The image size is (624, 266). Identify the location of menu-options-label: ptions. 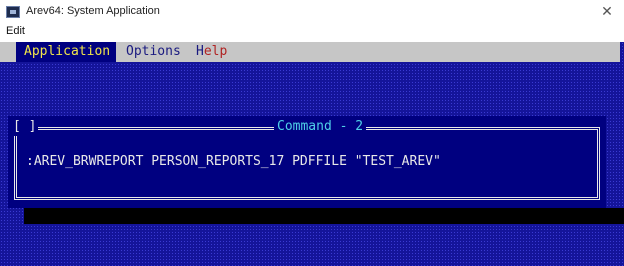
(157, 51).